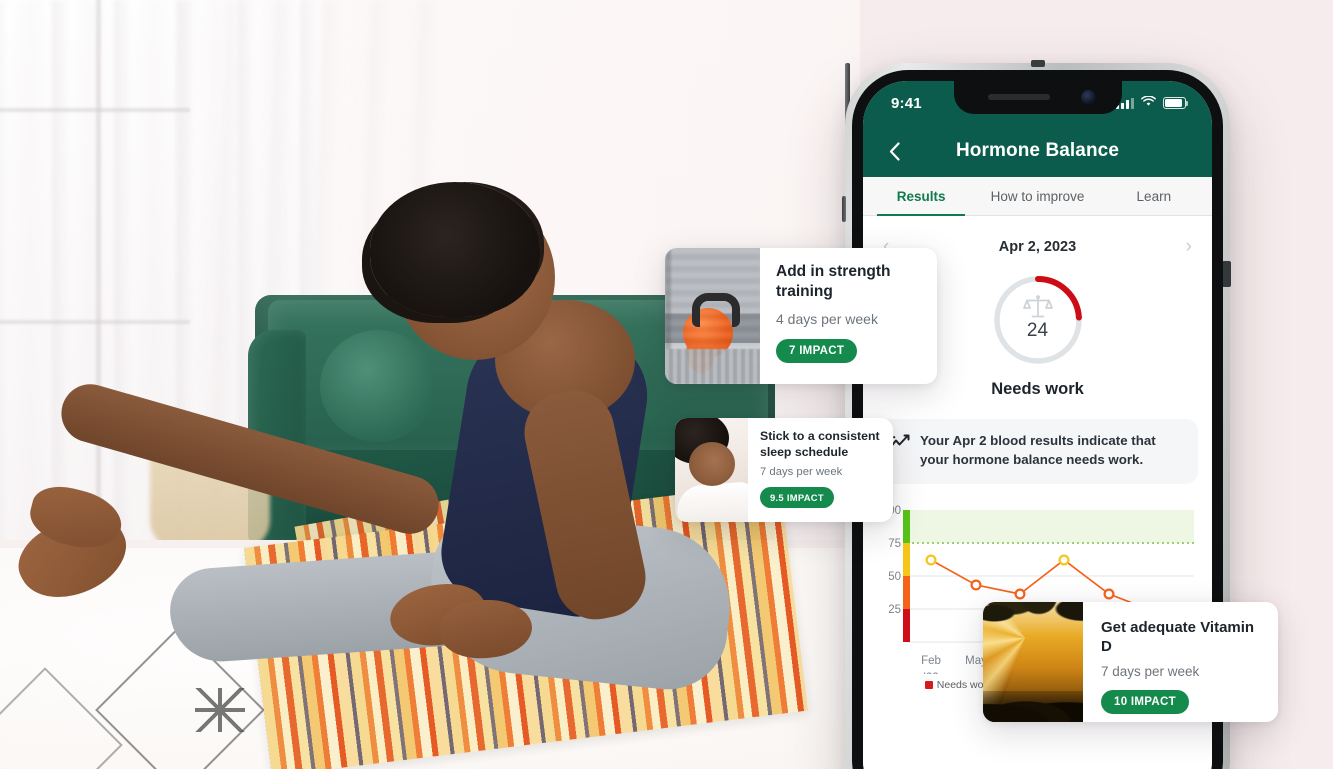 The image size is (1333, 769). What do you see at coordinates (378, 386) in the screenshot?
I see `photo-sofa-cushion` at bounding box center [378, 386].